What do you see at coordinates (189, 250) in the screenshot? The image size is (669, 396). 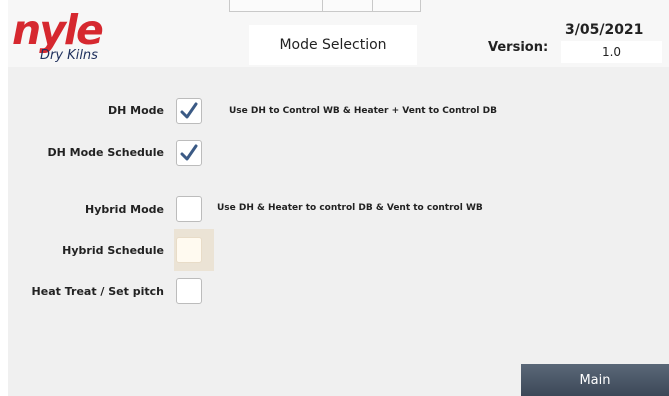 I see `hybrid-schedule-checkbox` at bounding box center [189, 250].